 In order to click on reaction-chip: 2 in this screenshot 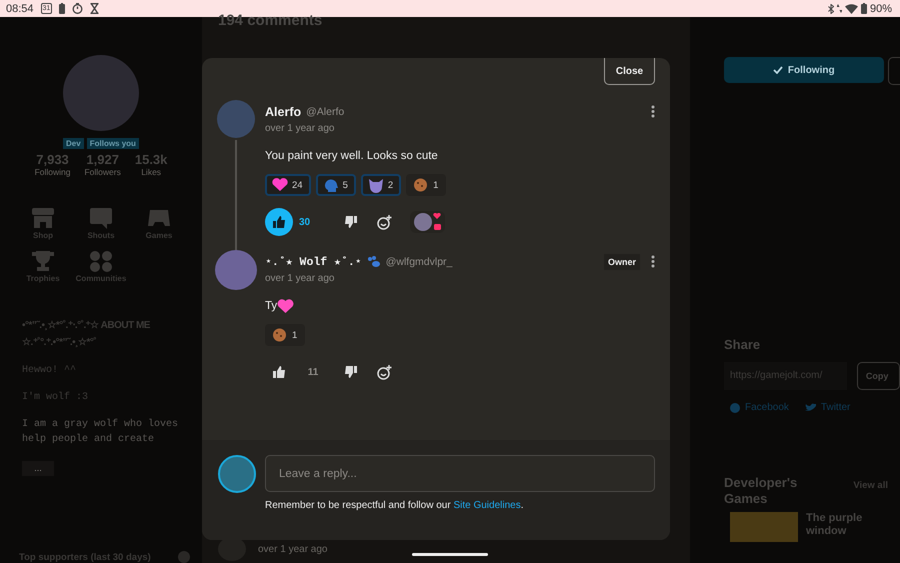, I will do `click(381, 185)`.